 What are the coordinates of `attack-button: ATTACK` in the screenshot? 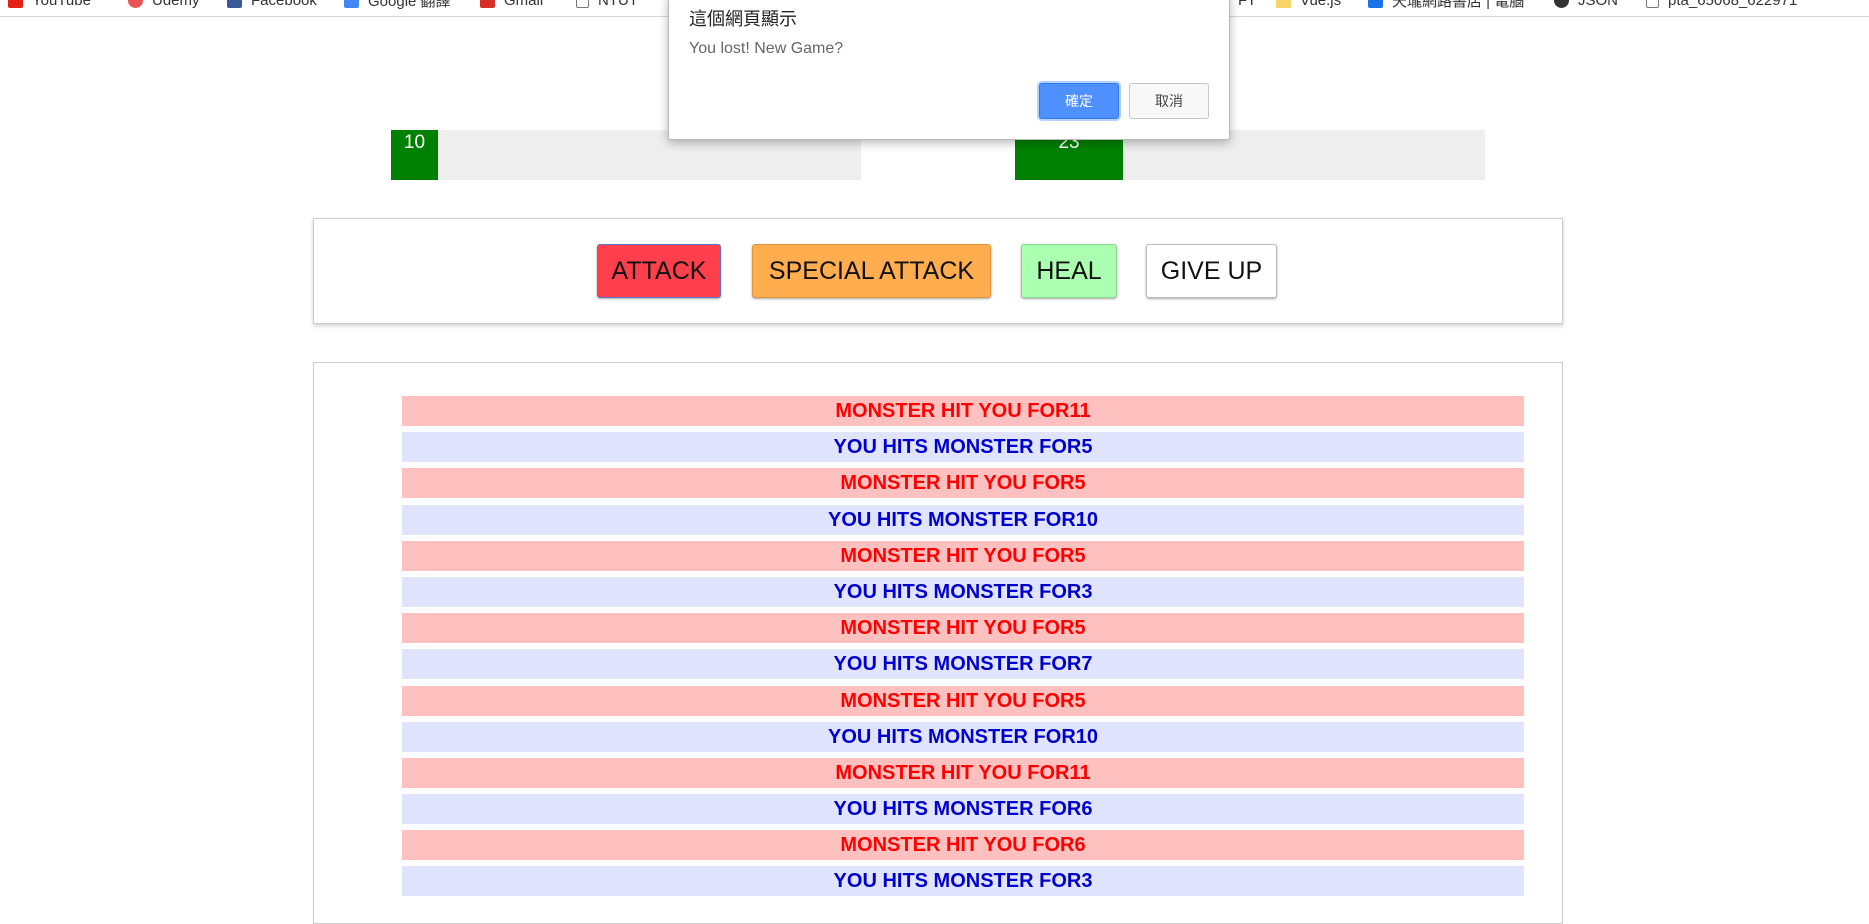 It's located at (659, 271).